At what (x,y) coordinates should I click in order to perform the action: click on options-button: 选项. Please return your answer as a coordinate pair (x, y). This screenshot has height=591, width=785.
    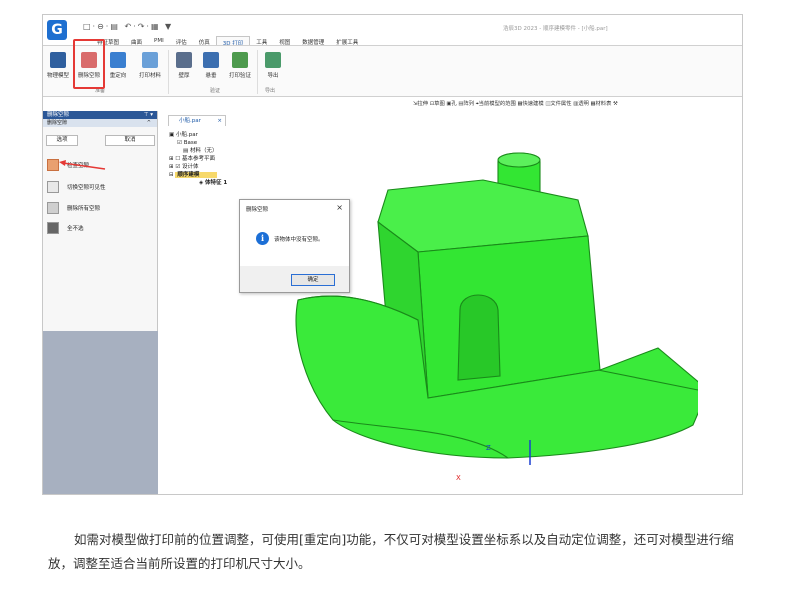
    Looking at the image, I should click on (62, 140).